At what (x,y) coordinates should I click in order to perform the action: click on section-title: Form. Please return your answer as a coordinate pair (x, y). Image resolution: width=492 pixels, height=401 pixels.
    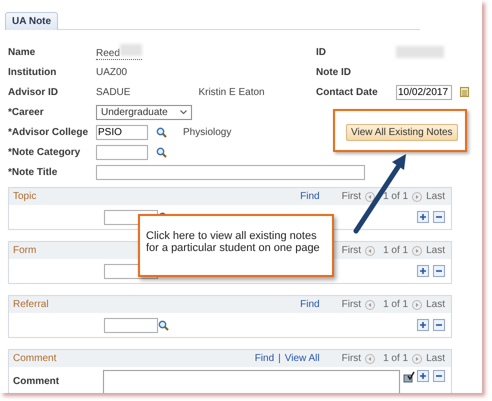
    Looking at the image, I should click on (24, 250).